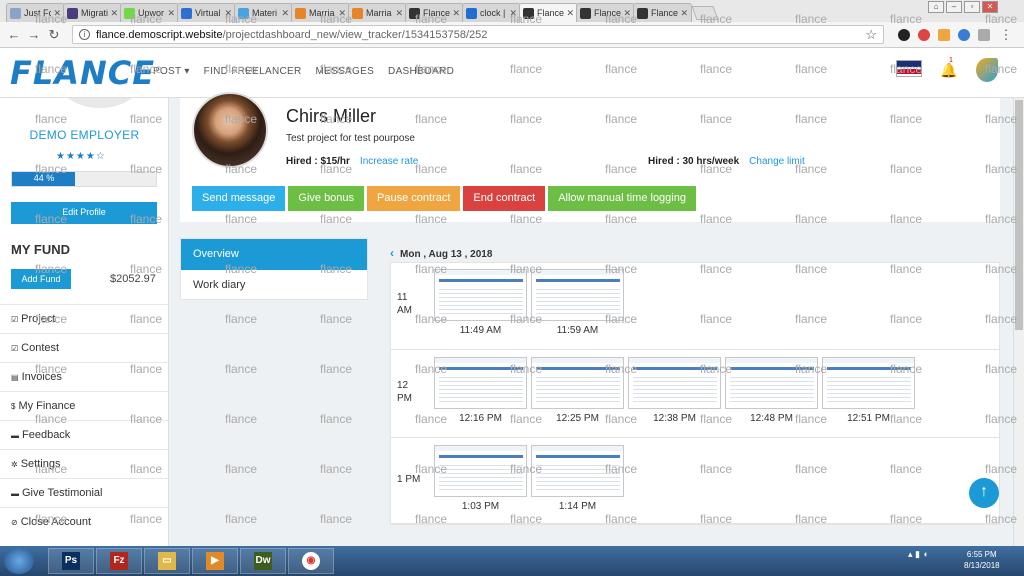 Image resolution: width=1024 pixels, height=576 pixels. I want to click on action-button: Give bonus, so click(326, 198).